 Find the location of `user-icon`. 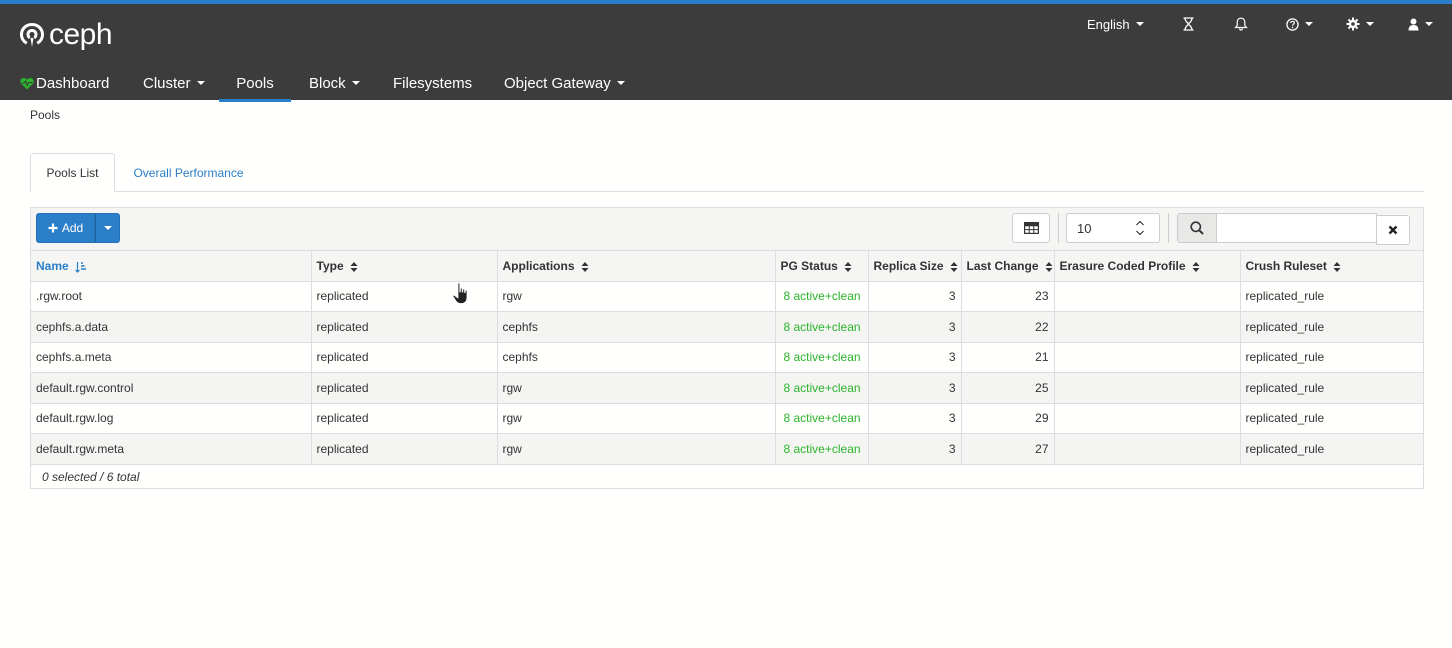

user-icon is located at coordinates (1413, 24).